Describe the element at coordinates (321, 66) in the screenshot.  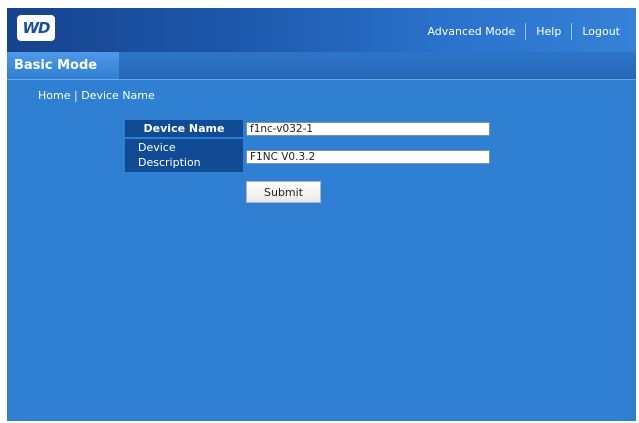
I see `mode-tab-bar: Basic Mode` at that location.